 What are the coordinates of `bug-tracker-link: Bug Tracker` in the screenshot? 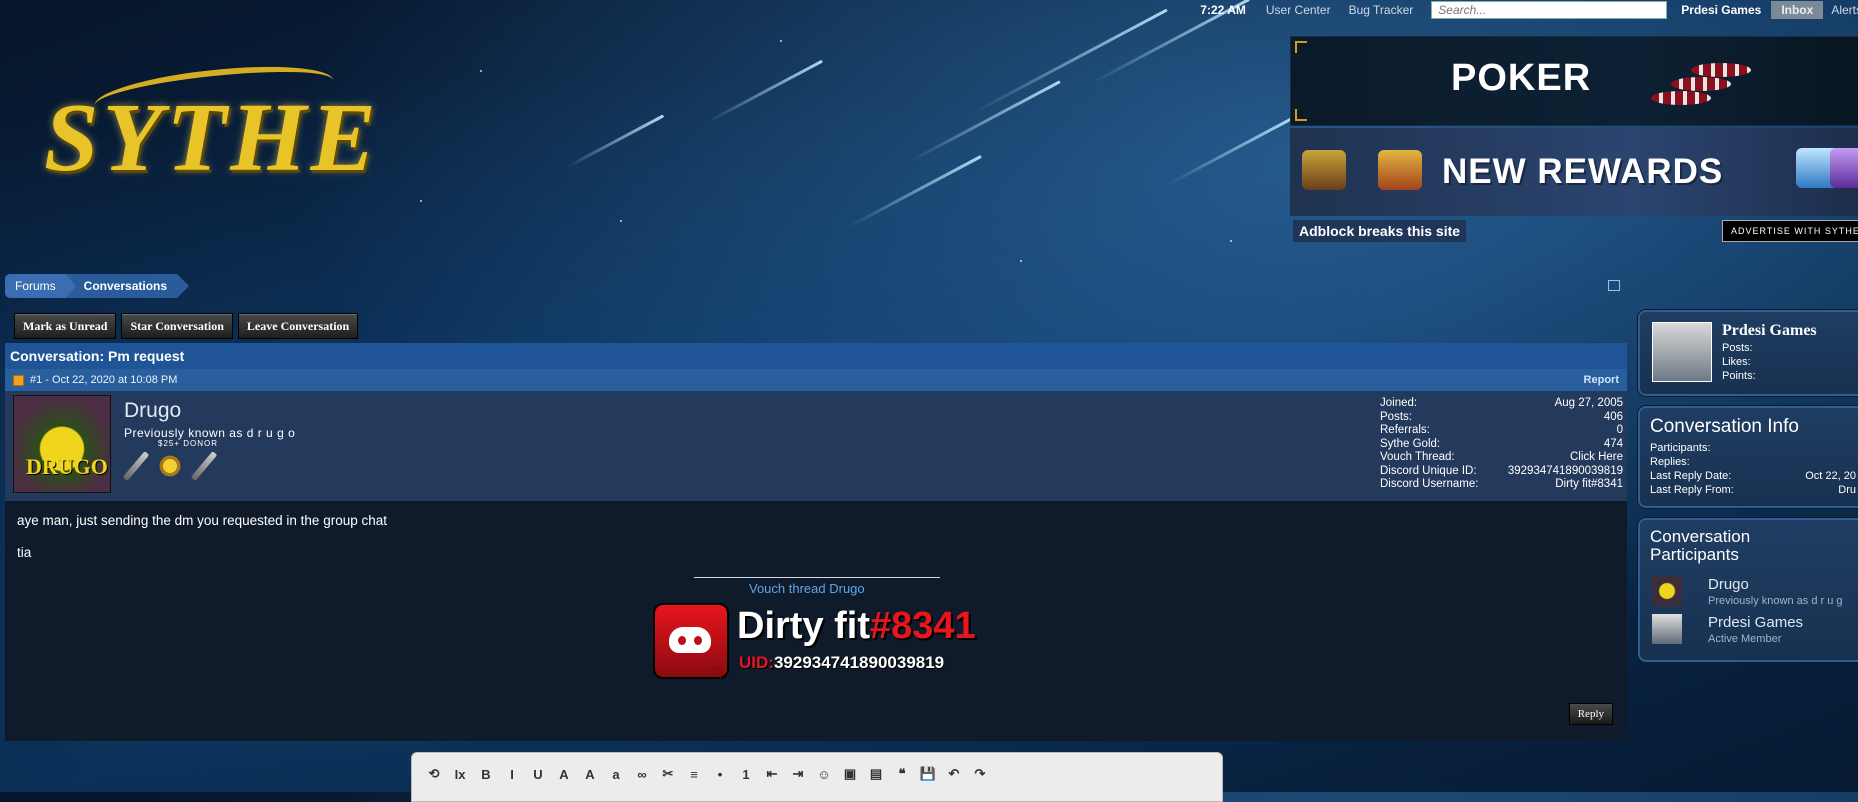 It's located at (1381, 10).